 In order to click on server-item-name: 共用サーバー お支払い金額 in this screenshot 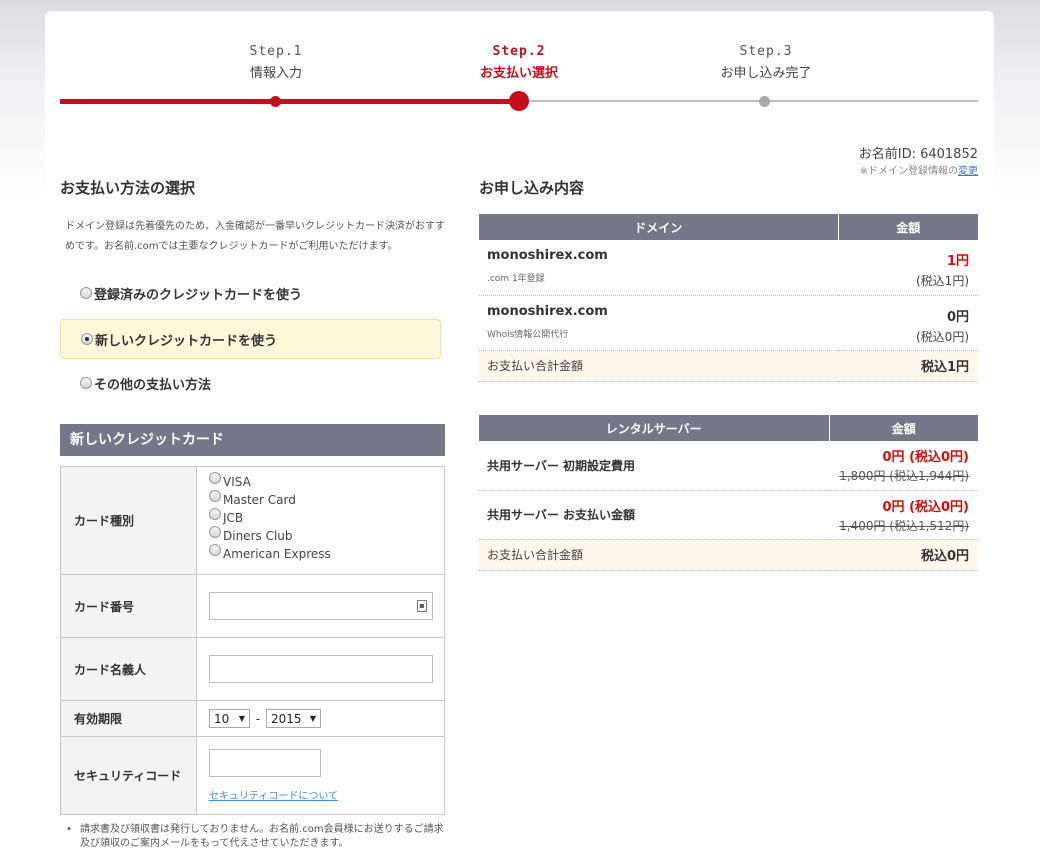, I will do `click(654, 515)`.